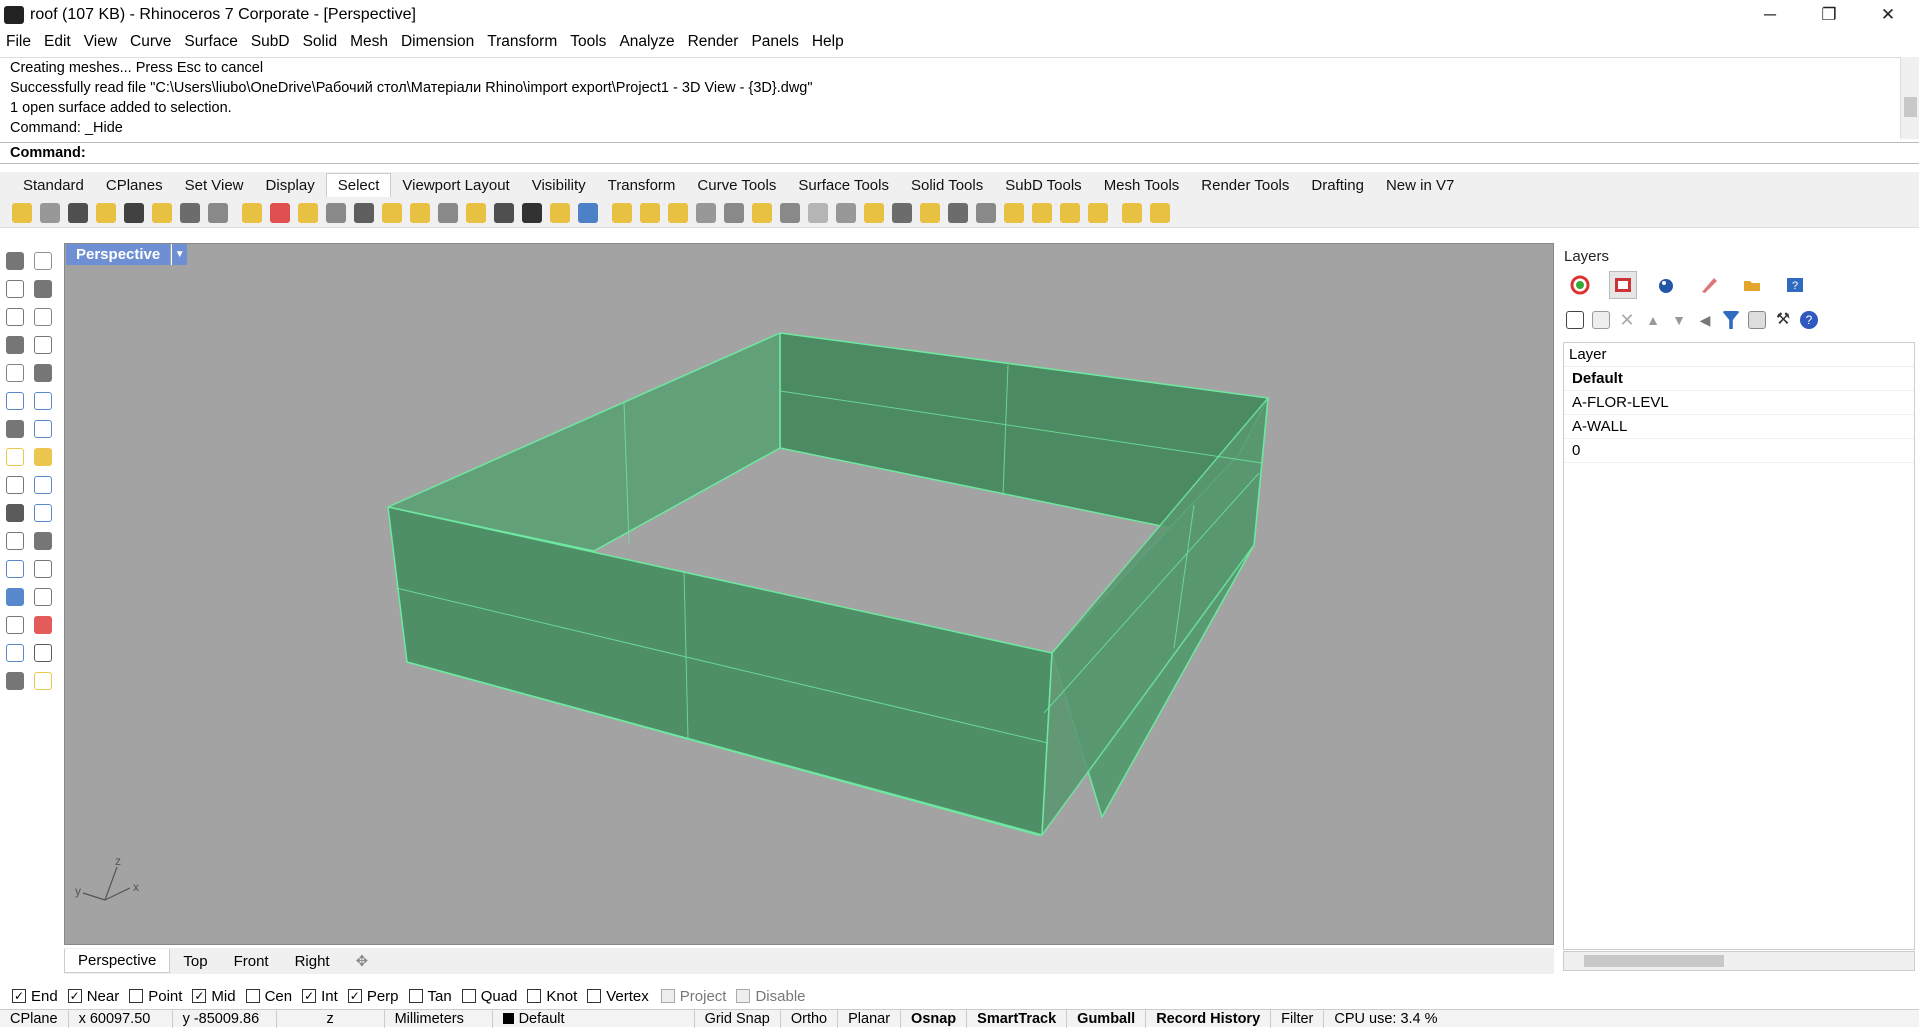 The width and height of the screenshot is (1919, 1028). What do you see at coordinates (1739, 961) in the screenshot?
I see `layer-list-scrollbar` at bounding box center [1739, 961].